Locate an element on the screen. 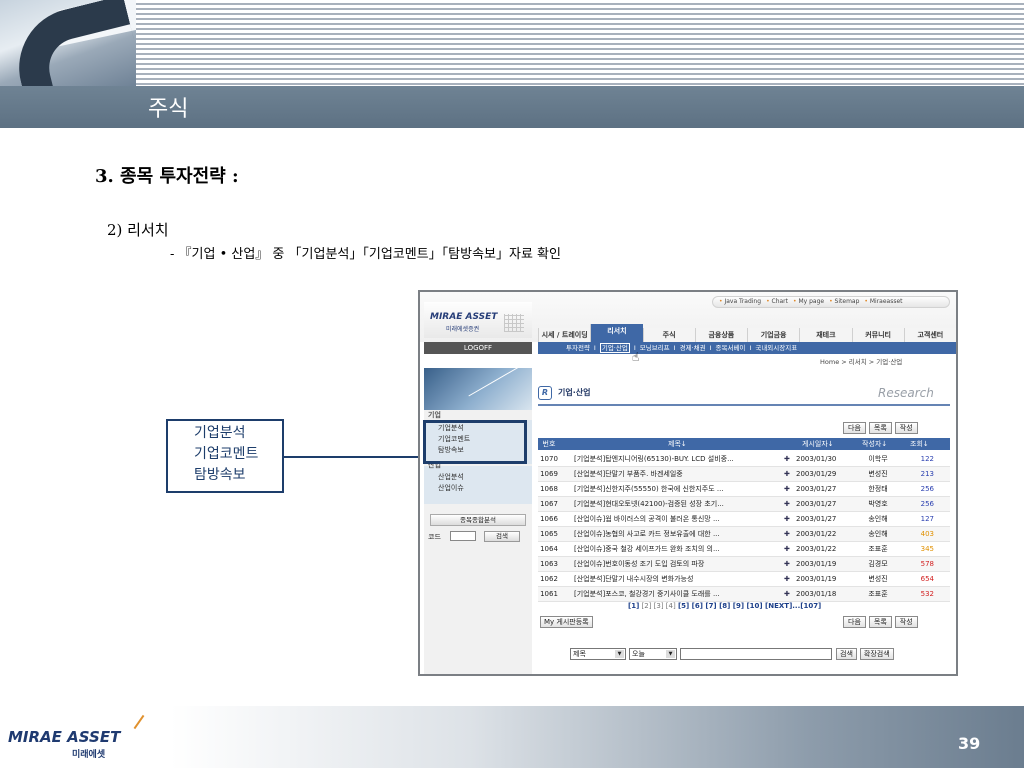  top-link: Java Trading is located at coordinates (740, 301).